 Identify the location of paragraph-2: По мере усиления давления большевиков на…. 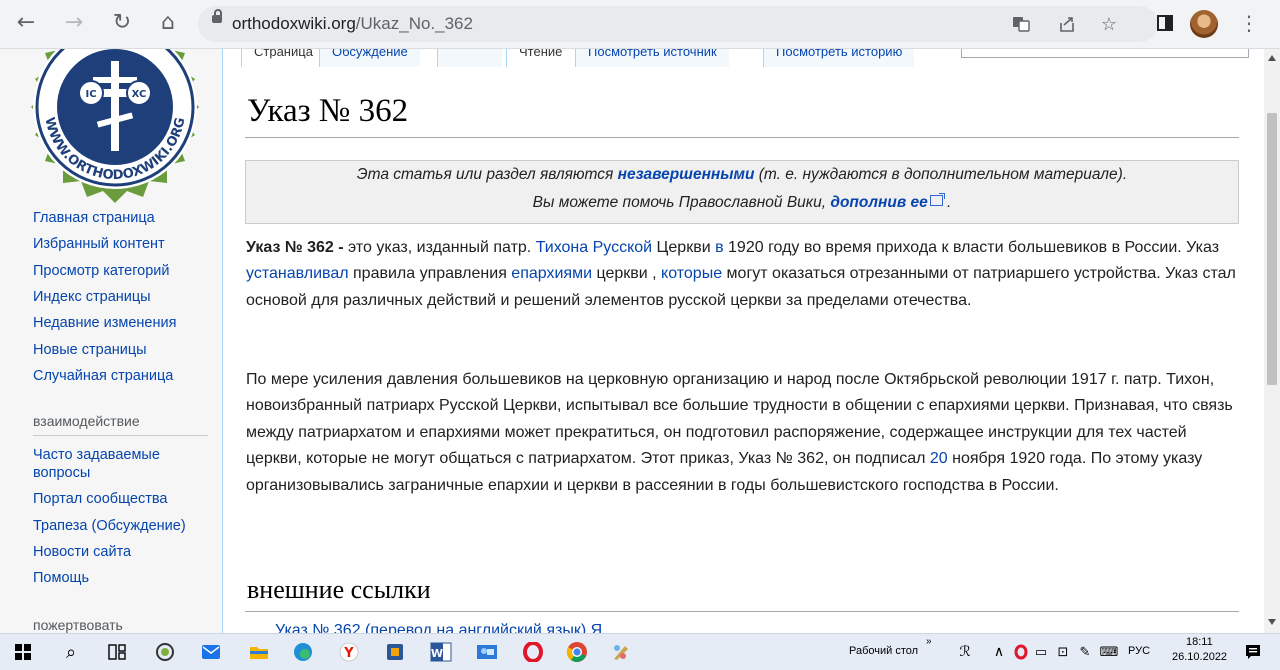
(739, 432).